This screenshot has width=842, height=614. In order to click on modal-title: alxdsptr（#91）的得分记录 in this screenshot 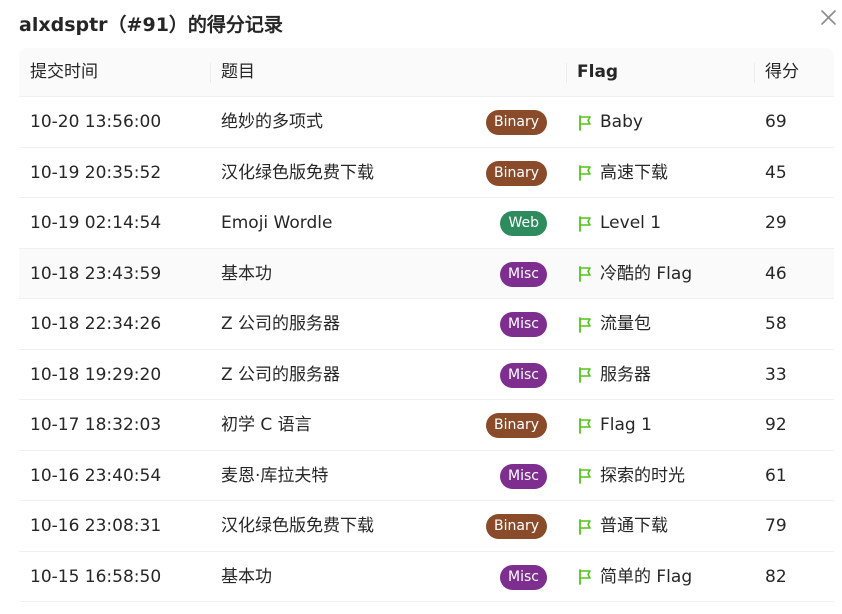, I will do `click(151, 25)`.